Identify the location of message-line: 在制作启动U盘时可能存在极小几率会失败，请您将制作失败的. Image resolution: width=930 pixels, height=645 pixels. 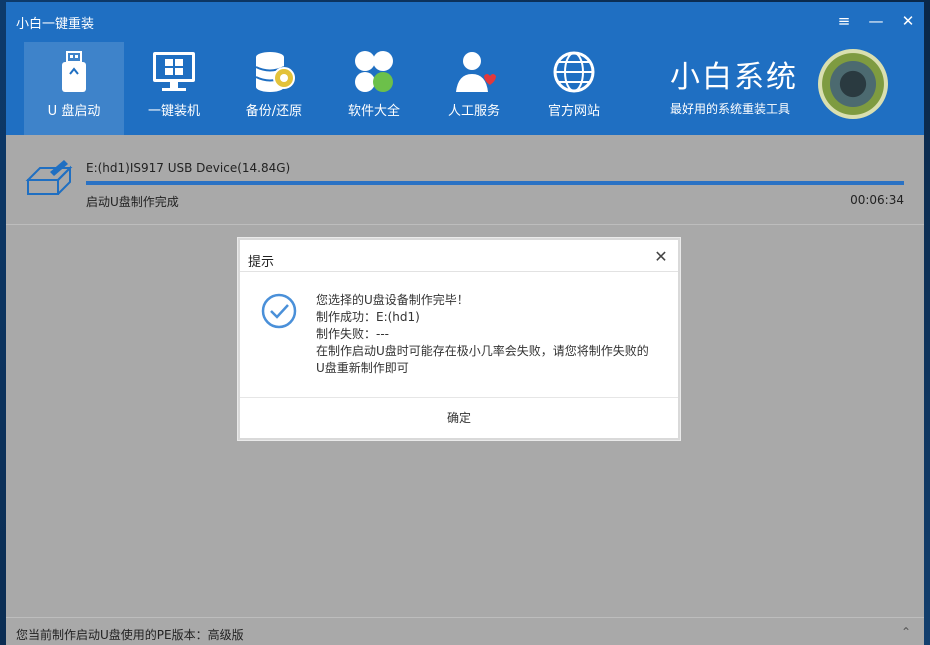
(482, 351).